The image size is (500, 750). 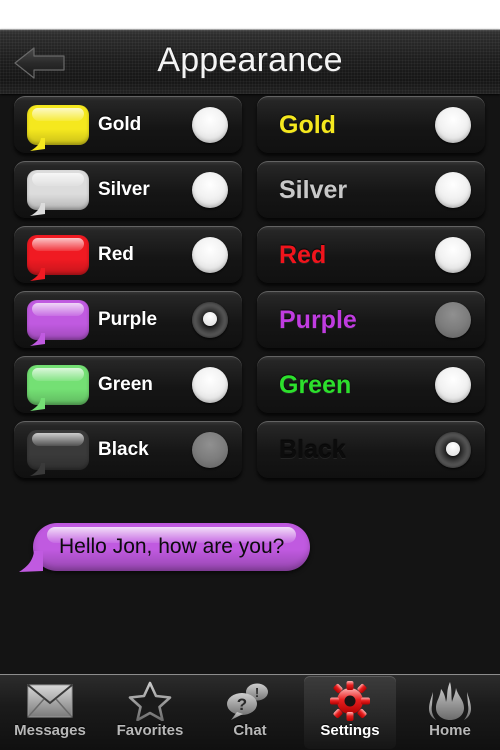 I want to click on bubble-color-label: Red, so click(x=116, y=254).